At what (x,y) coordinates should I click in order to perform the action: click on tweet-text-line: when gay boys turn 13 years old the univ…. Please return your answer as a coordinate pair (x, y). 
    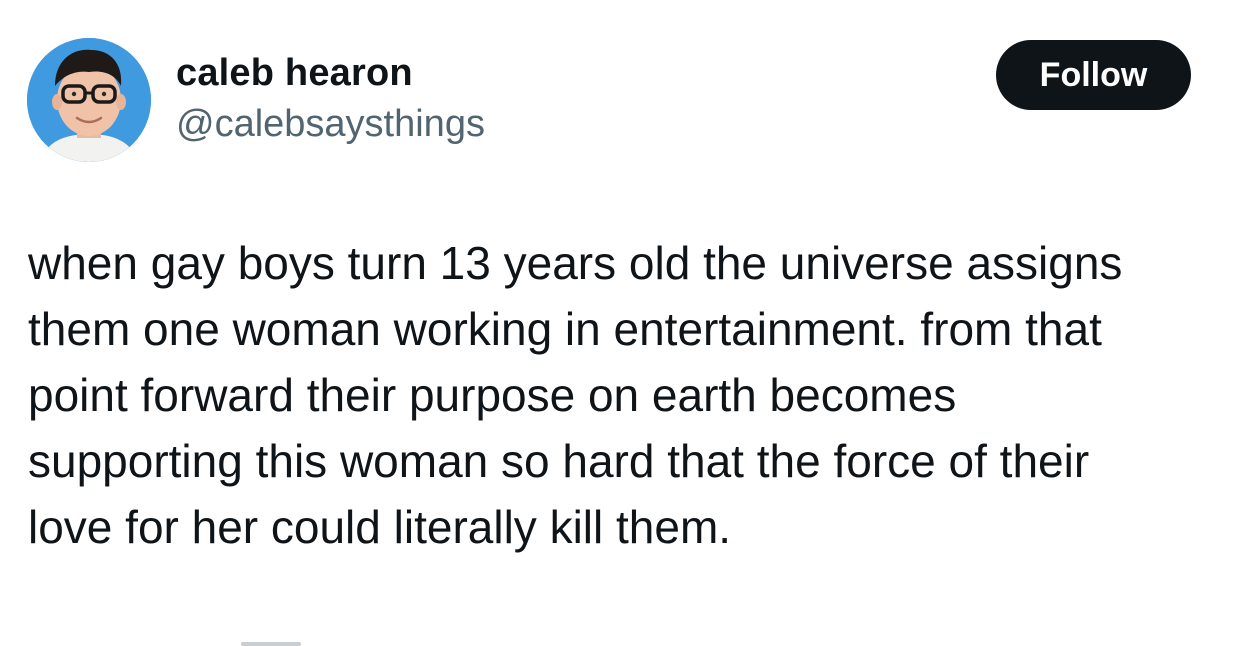
    Looking at the image, I should click on (575, 263).